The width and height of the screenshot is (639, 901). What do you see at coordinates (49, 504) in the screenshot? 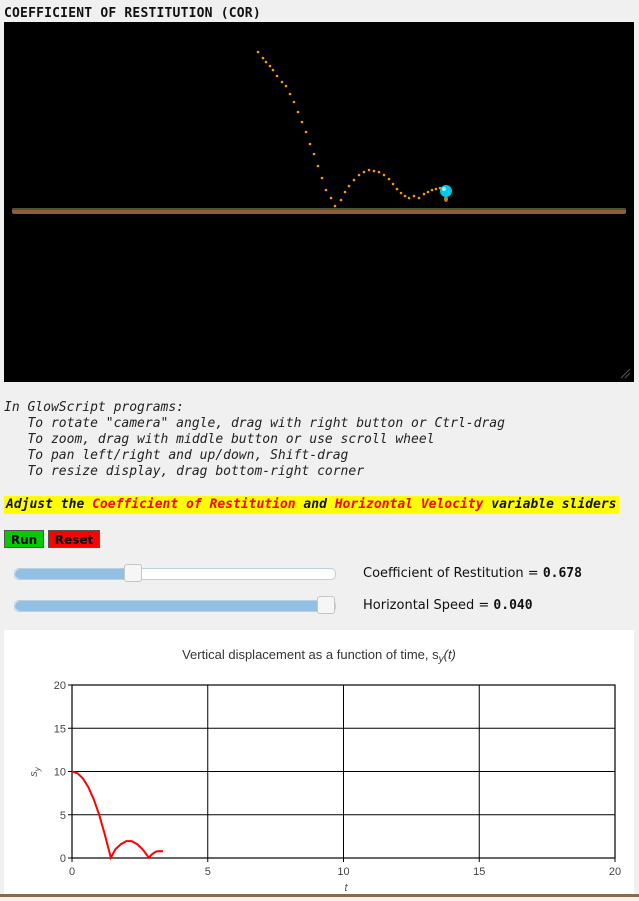
I see `banner-prefix: Adjust the` at bounding box center [49, 504].